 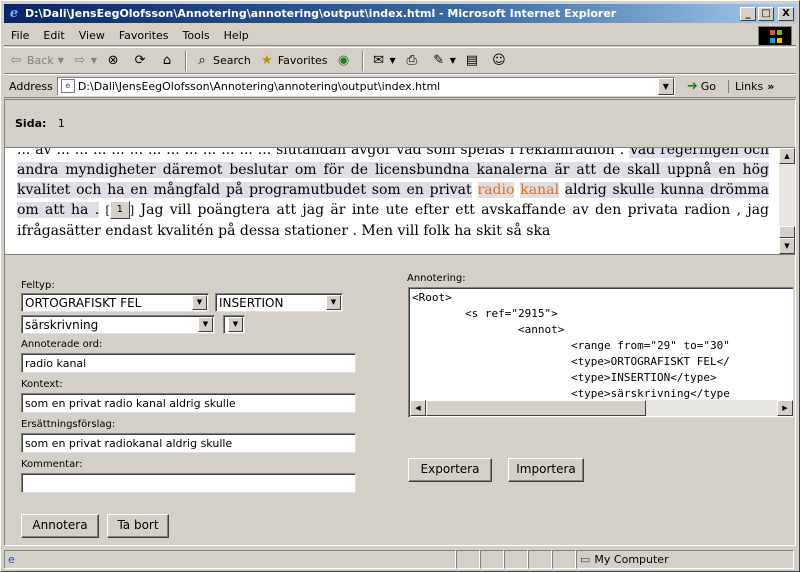 What do you see at coordinates (787, 201) in the screenshot?
I see `text-vertical-scrollbar: ▲ ▼` at bounding box center [787, 201].